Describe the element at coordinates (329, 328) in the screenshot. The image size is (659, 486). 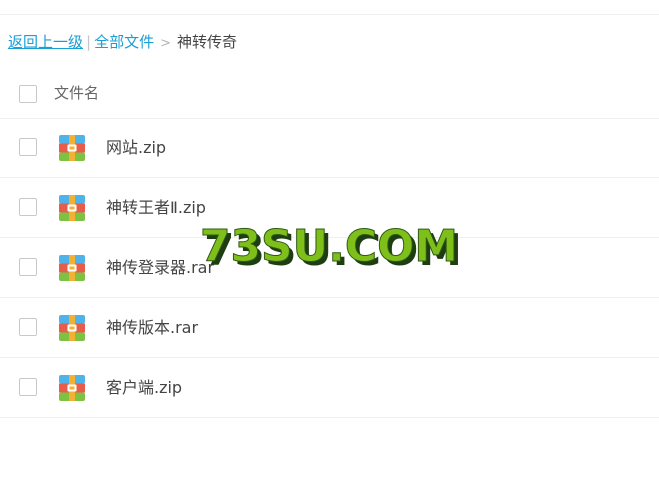
I see `file-row: 神传版本.rar` at that location.